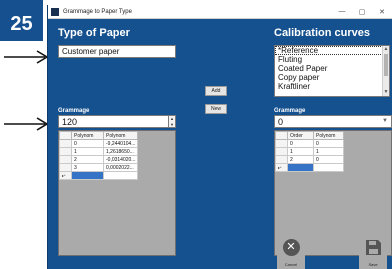  I want to click on scrollbar-thumb, so click(386, 65).